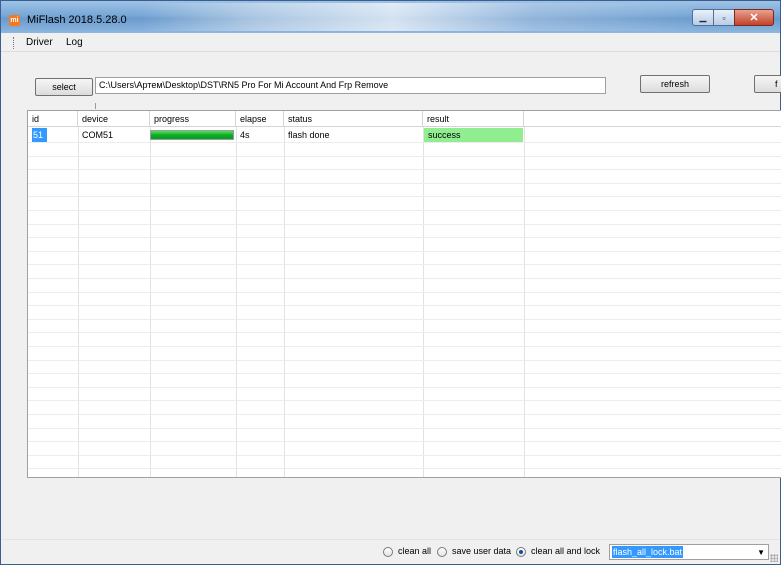  Describe the element at coordinates (77, 20) in the screenshot. I see `window-title: MiFlash 2018.5.28.0` at that location.